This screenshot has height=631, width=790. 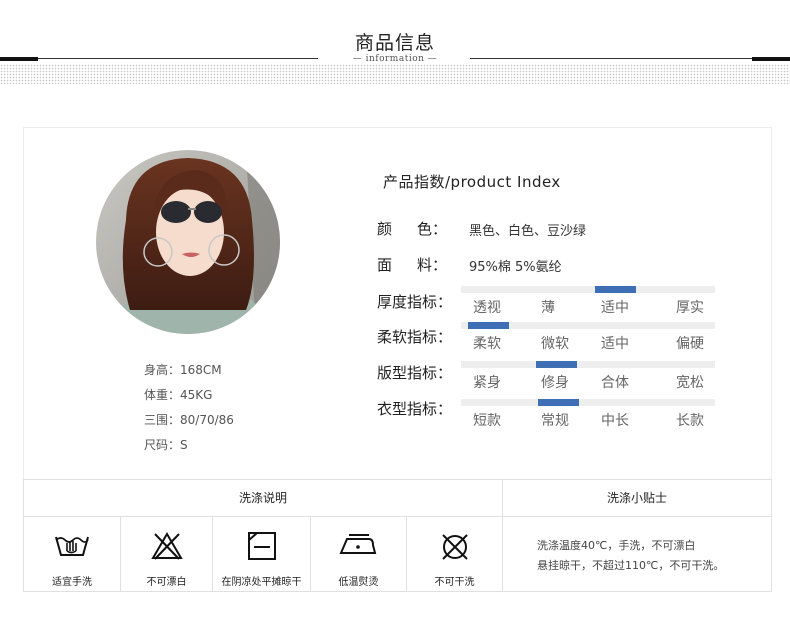 I want to click on model-weight: 体重：45KG, so click(x=178, y=395).